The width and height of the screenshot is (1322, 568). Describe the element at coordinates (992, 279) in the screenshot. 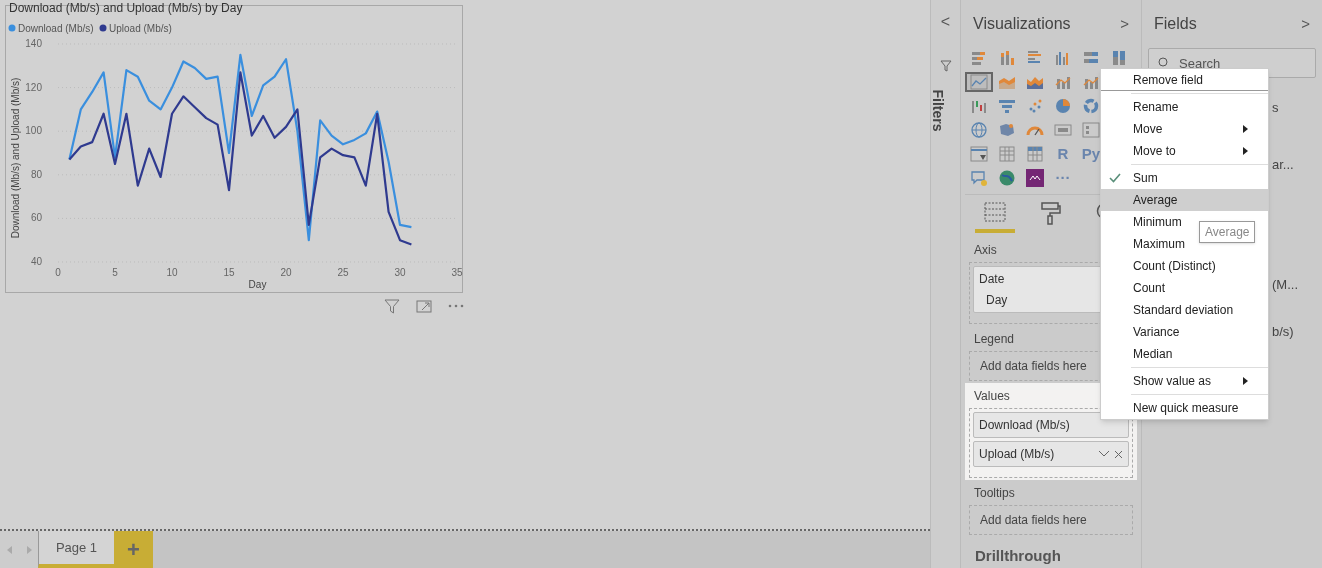

I see `field-label: Date` at that location.